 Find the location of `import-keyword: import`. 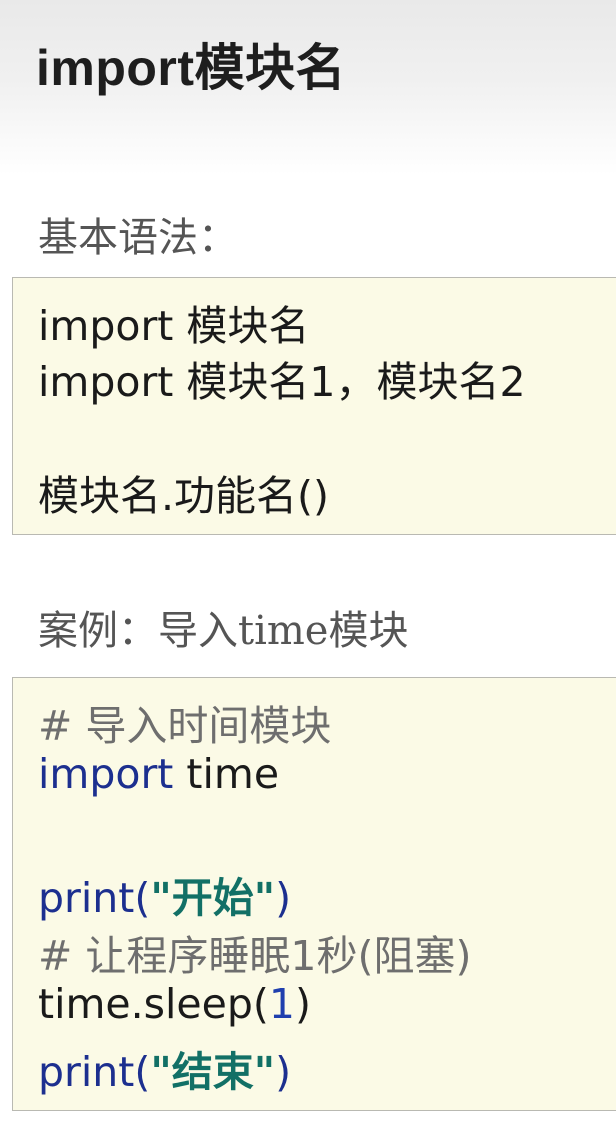

import-keyword: import is located at coordinates (106, 774).